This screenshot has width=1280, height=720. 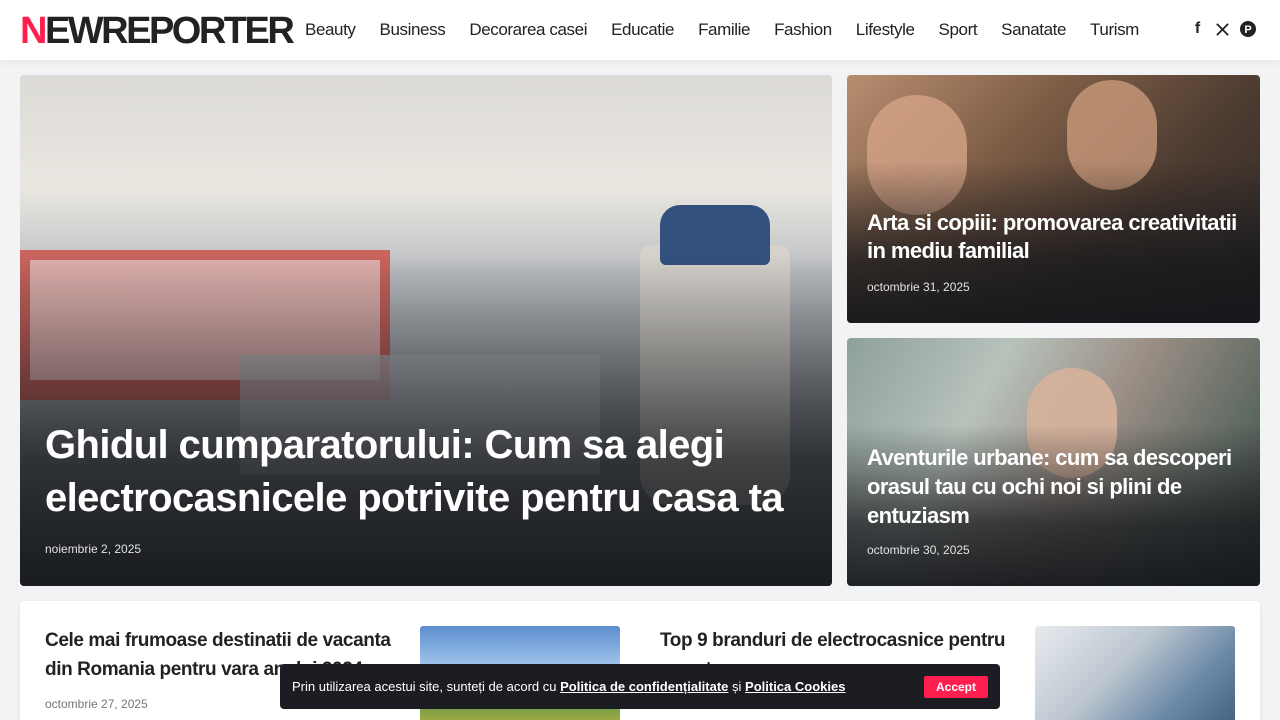 I want to click on nav-item-sanatate: Sanatate, so click(x=1033, y=30).